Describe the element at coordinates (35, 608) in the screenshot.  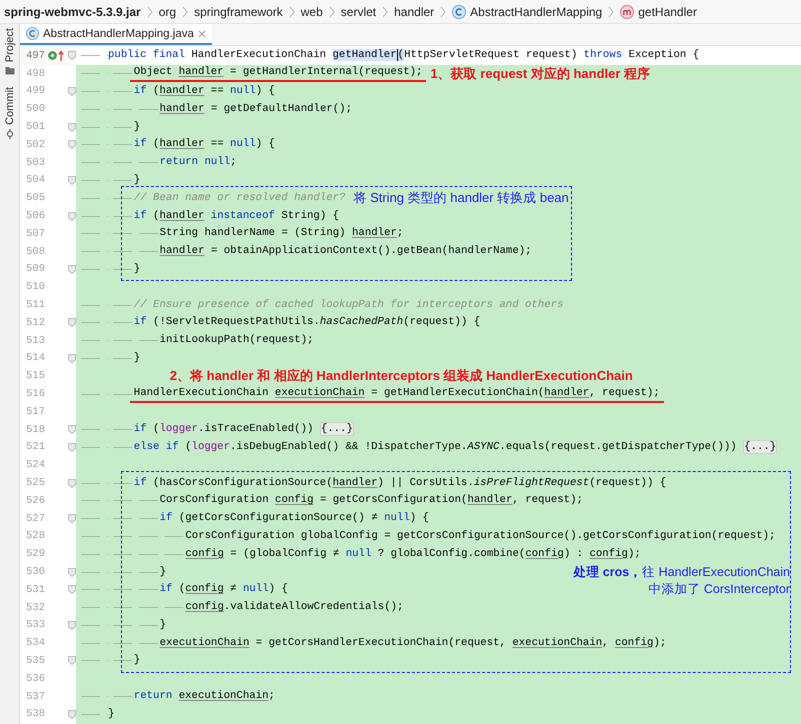
I see `line-number: 532` at that location.